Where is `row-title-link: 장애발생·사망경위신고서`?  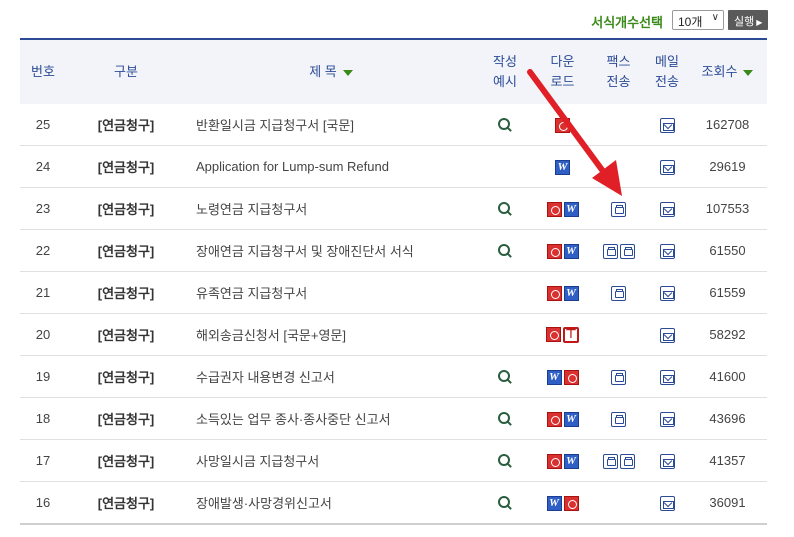
row-title-link: 장애발생·사망경위신고서 is located at coordinates (331, 503).